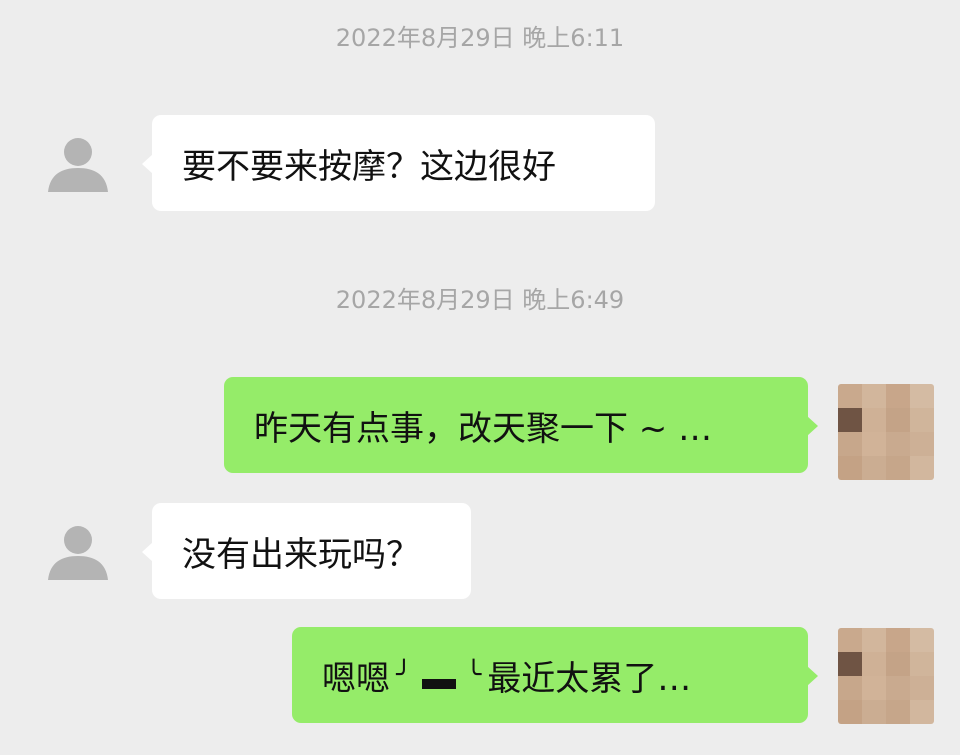 This screenshot has width=960, height=755. What do you see at coordinates (369, 166) in the screenshot?
I see `message-text: 要不要来按摩？这边很好` at bounding box center [369, 166].